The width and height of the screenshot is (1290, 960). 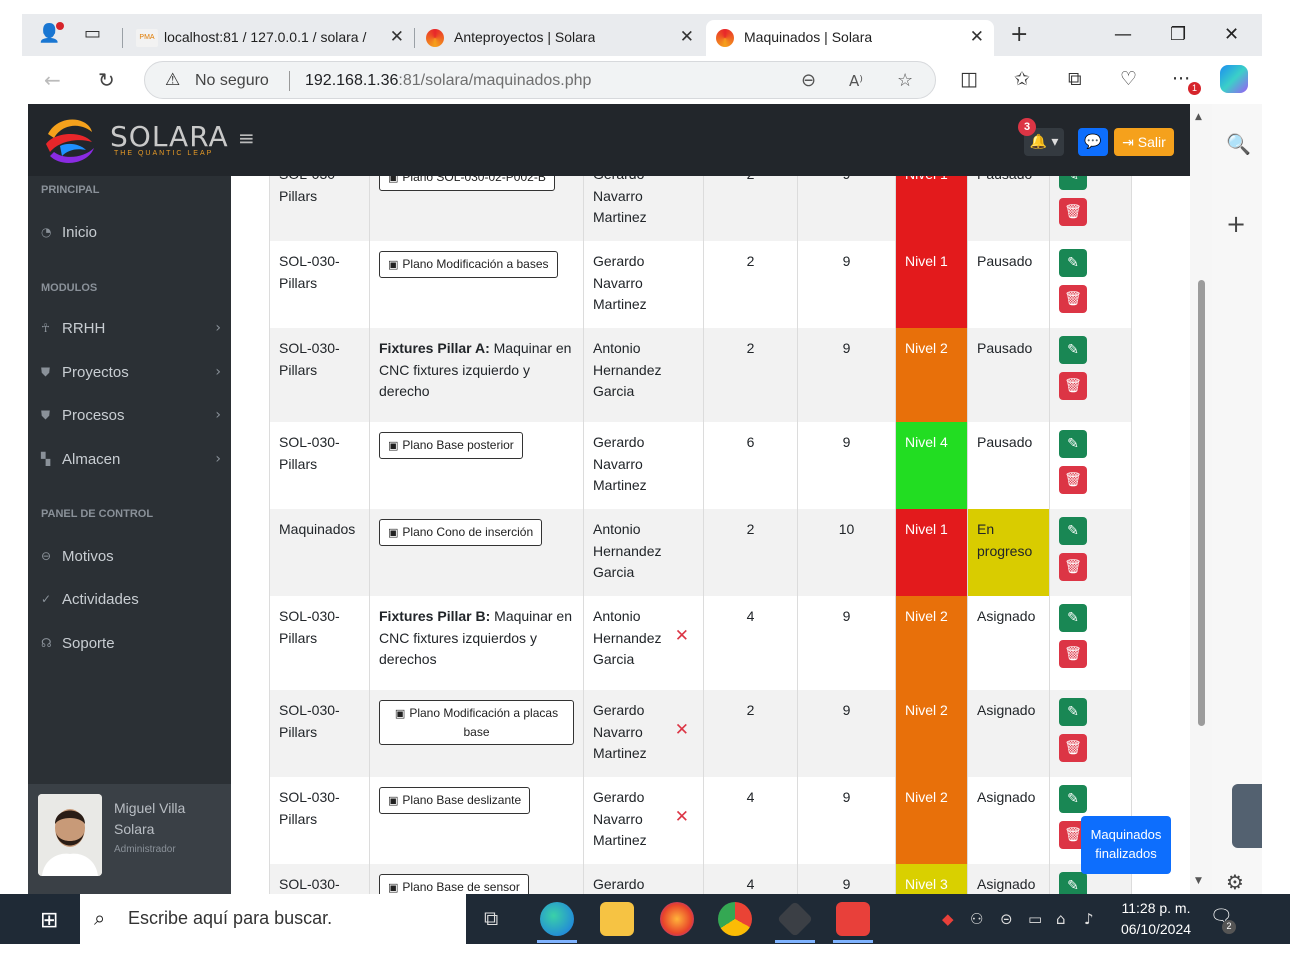 What do you see at coordinates (1234, 79) in the screenshot?
I see `copilot-icon` at bounding box center [1234, 79].